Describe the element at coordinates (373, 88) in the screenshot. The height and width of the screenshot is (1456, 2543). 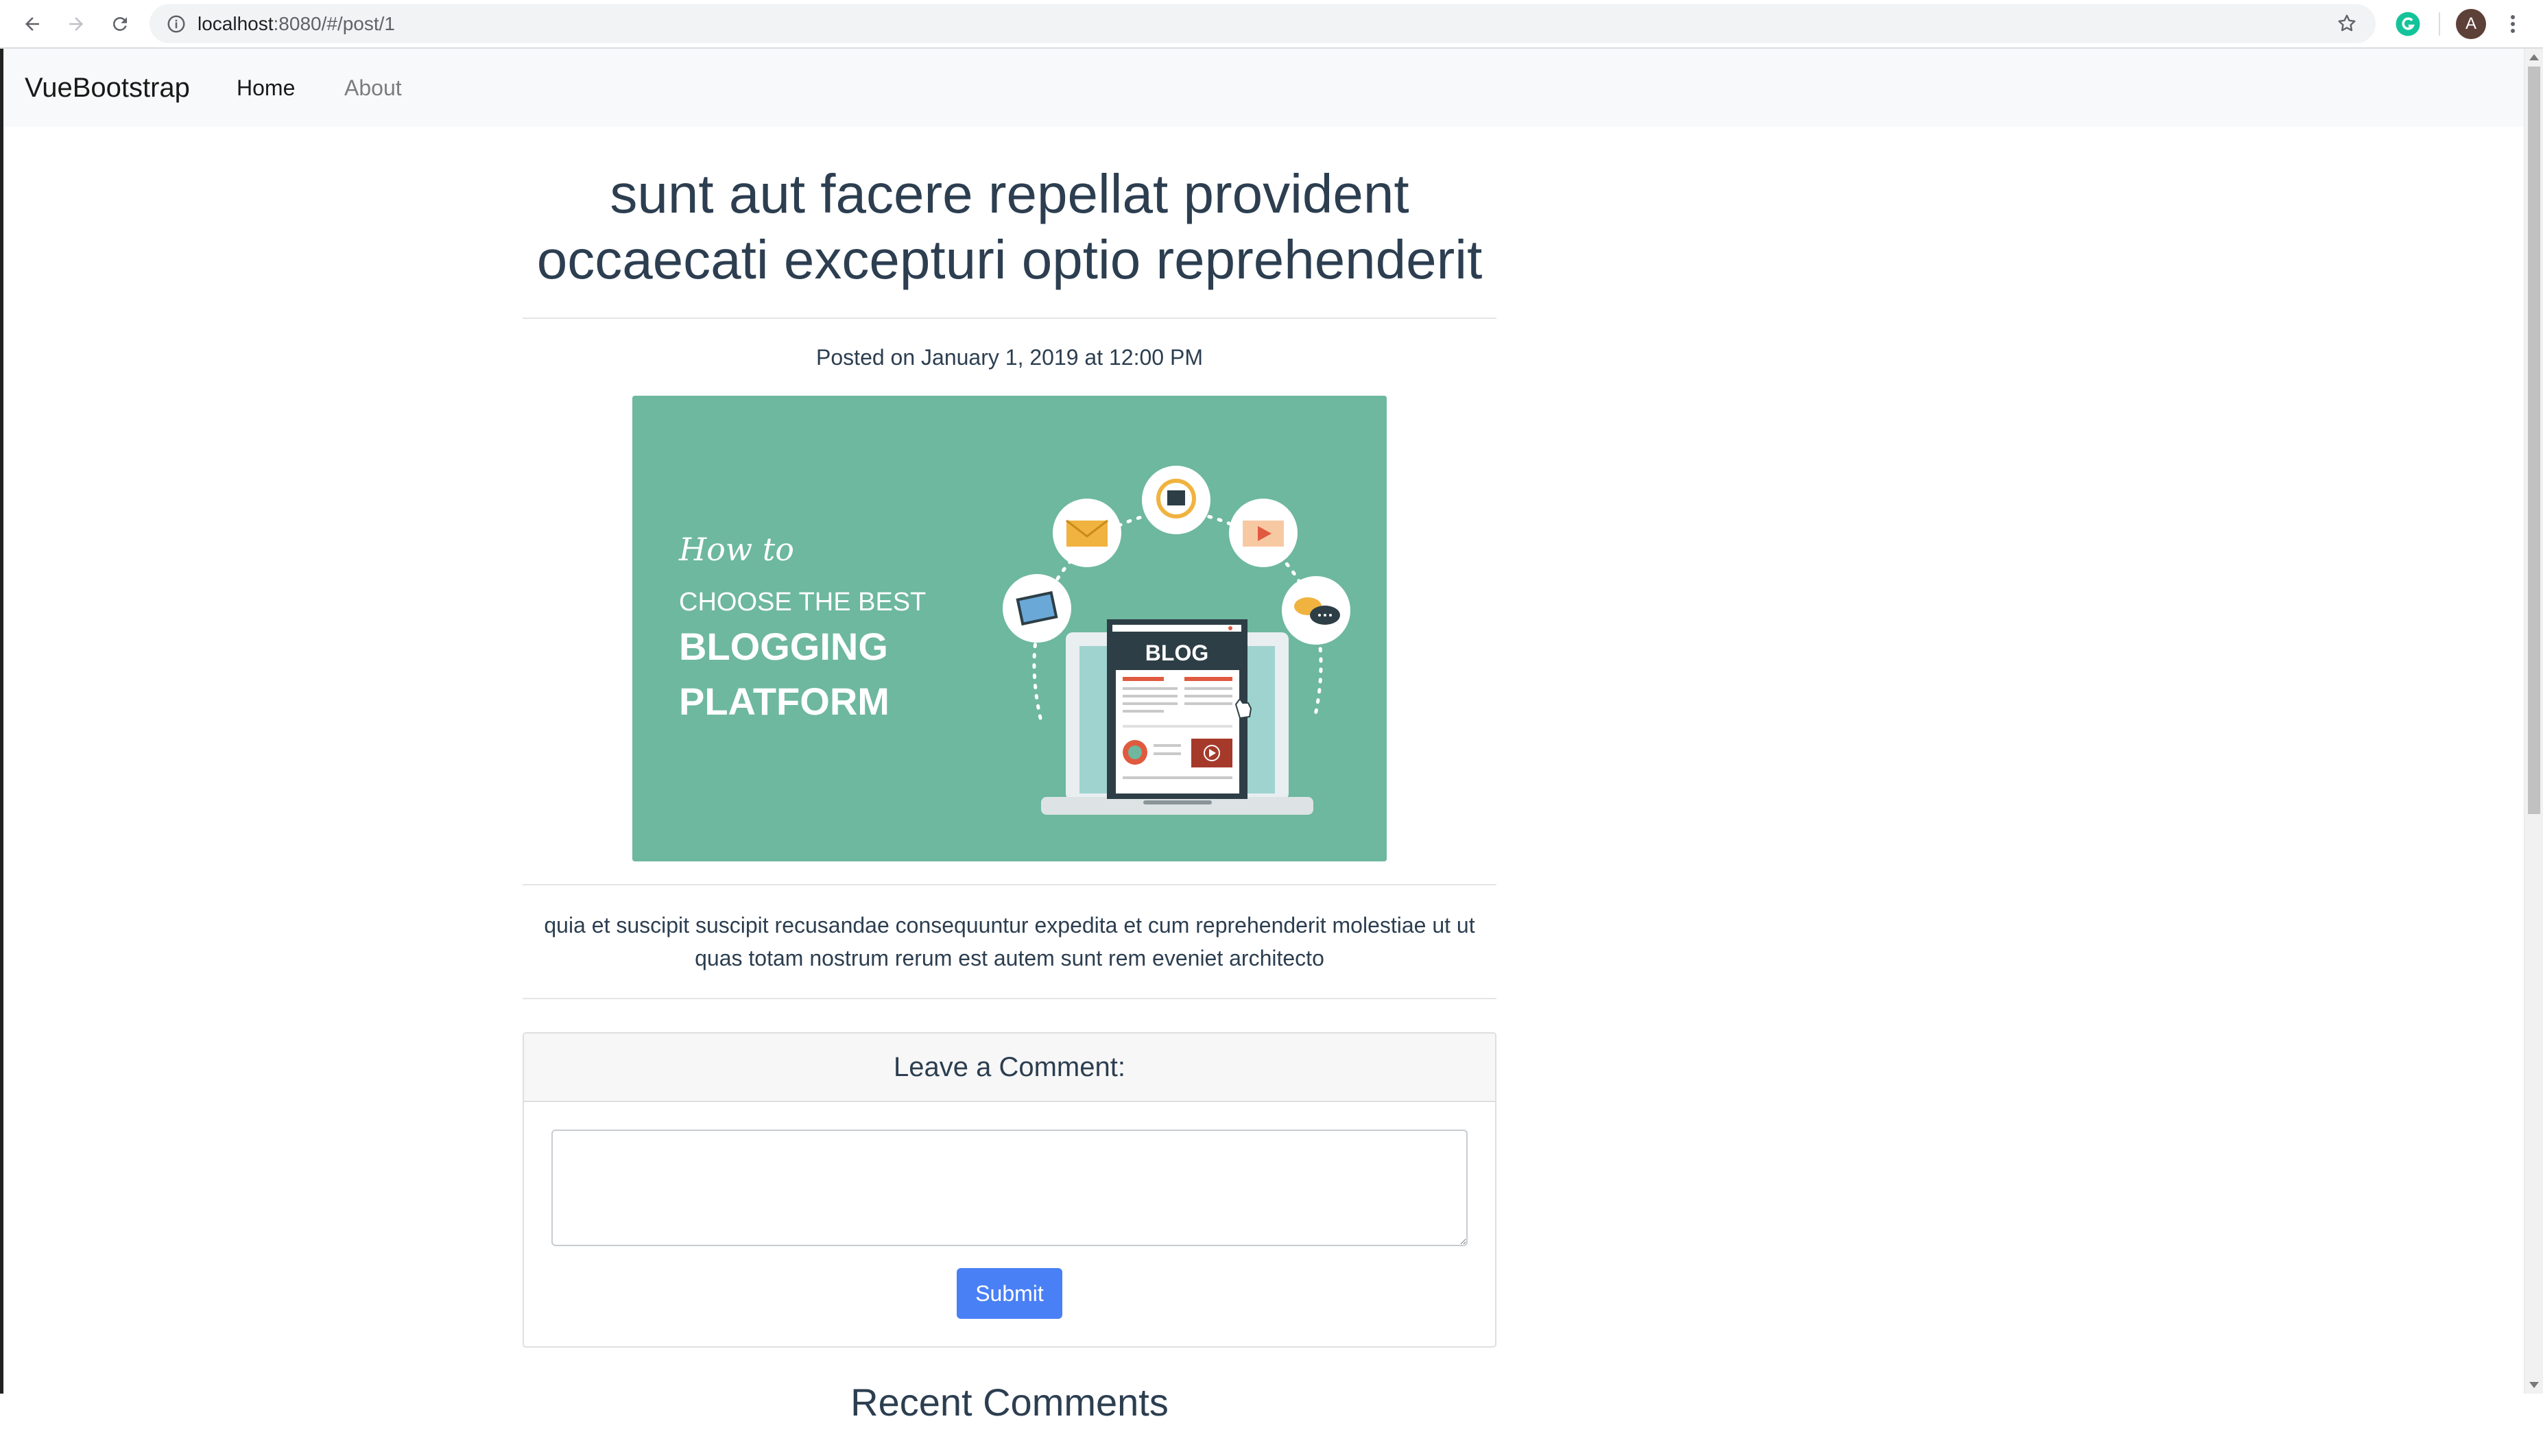
I see `nav-link-about: About` at that location.